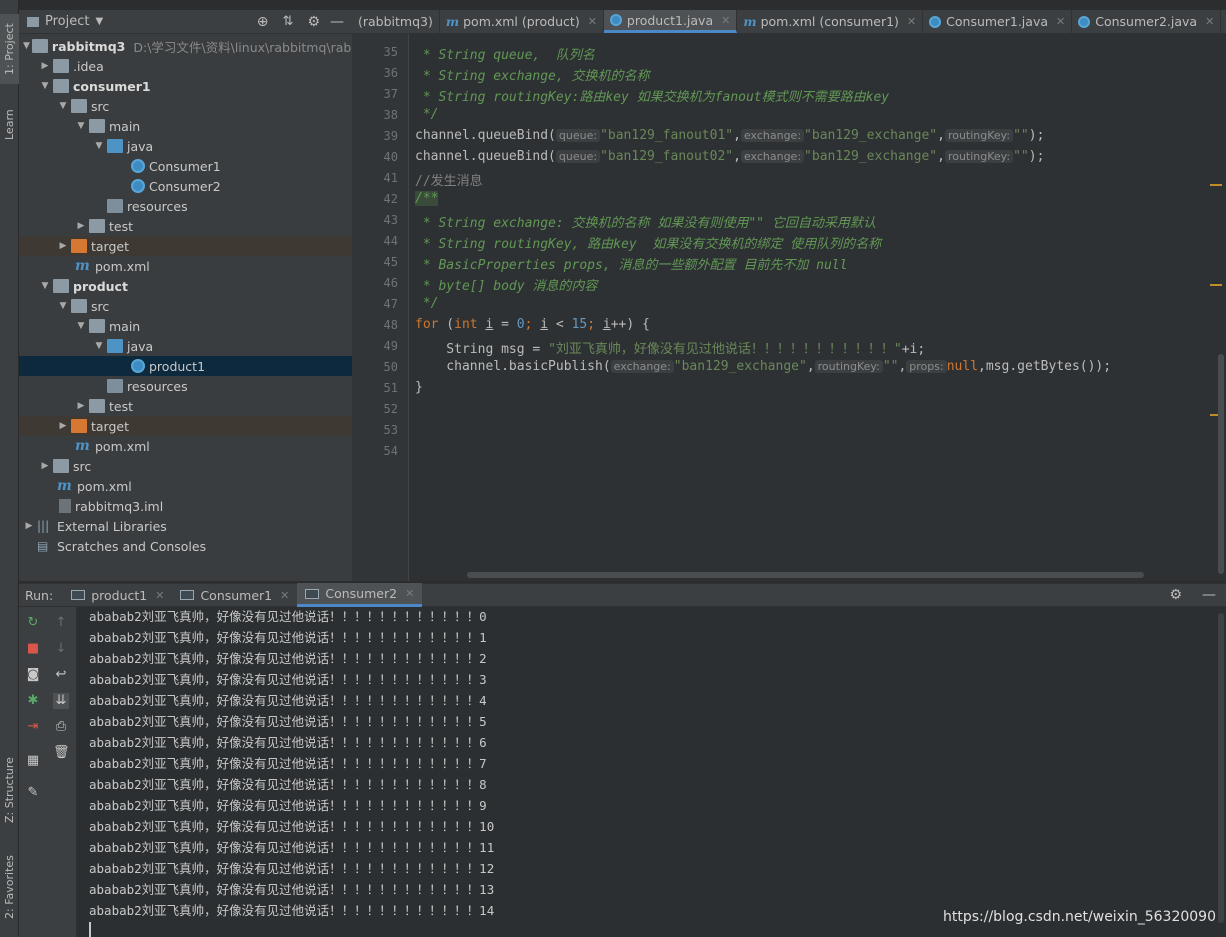 Image resolution: width=1226 pixels, height=937 pixels. What do you see at coordinates (117, 595) in the screenshot?
I see `run-tab-product1: product1 ✕` at bounding box center [117, 595].